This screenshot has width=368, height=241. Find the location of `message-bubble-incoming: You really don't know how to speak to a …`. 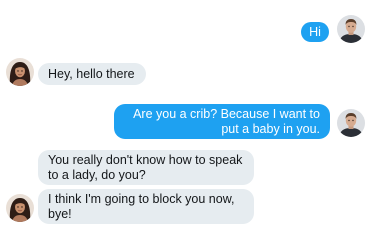

message-bubble-incoming: You really don't know how to speak to a … is located at coordinates (146, 167).